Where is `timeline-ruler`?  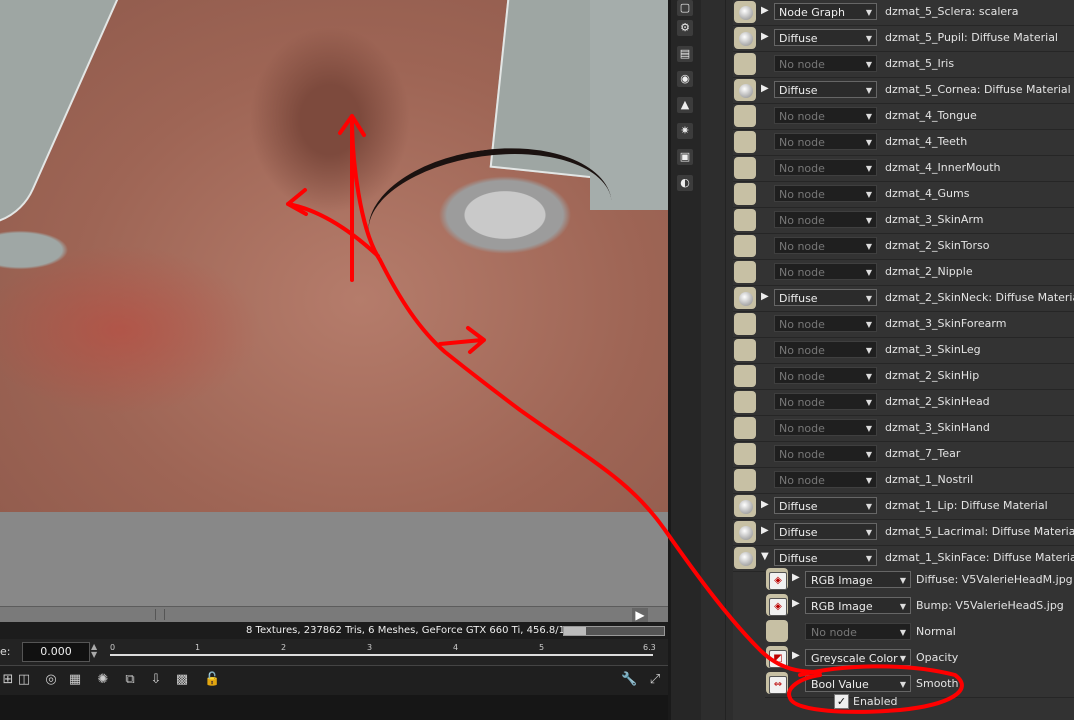 timeline-ruler is located at coordinates (381, 655).